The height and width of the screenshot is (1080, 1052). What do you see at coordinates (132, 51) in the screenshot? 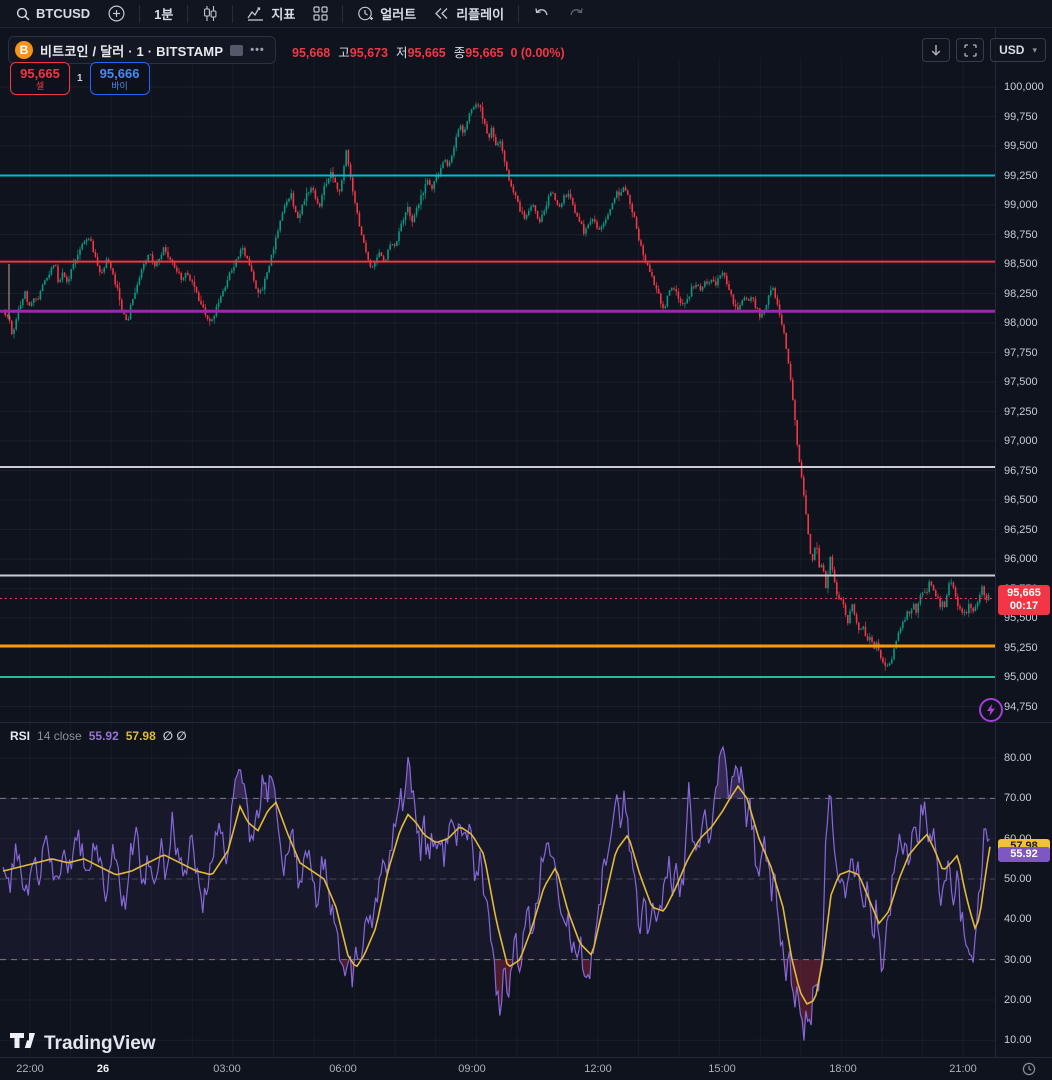
I see `symbol-title: 비트코인 / 달러 · 1 · BITSTAMP` at bounding box center [132, 51].